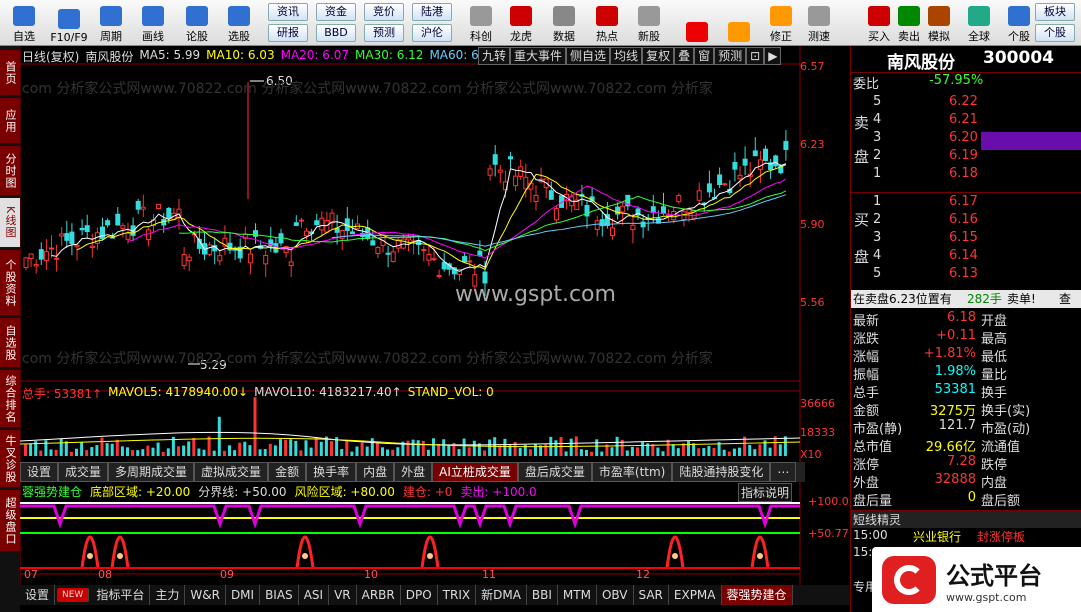  Describe the element at coordinates (966, 203) in the screenshot. I see `bid-row: 1 6.17` at that location.